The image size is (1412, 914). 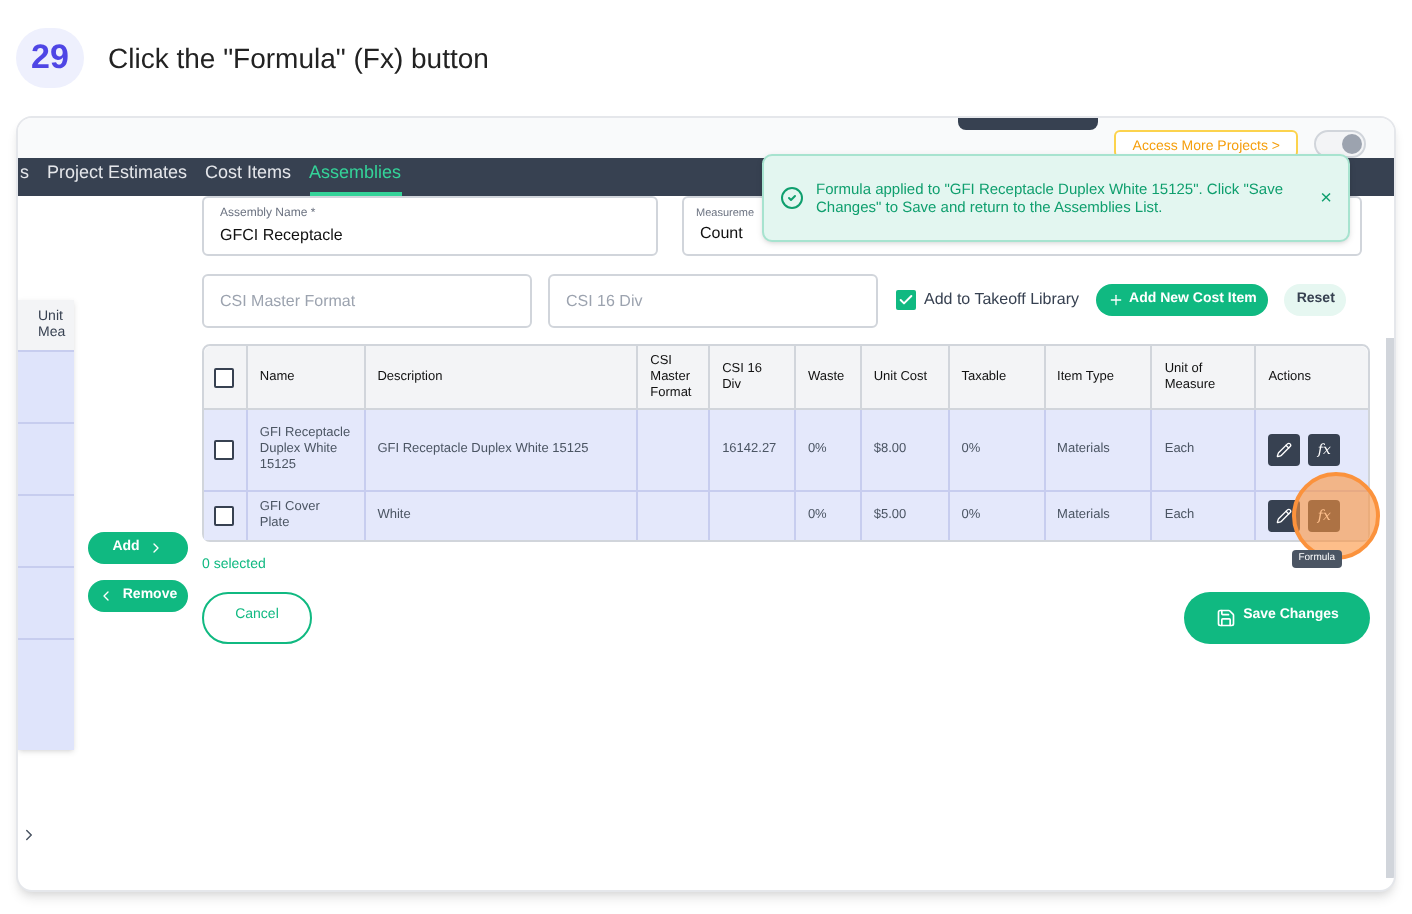 What do you see at coordinates (282, 235) in the screenshot?
I see `field-value: GFCI Receptacle` at bounding box center [282, 235].